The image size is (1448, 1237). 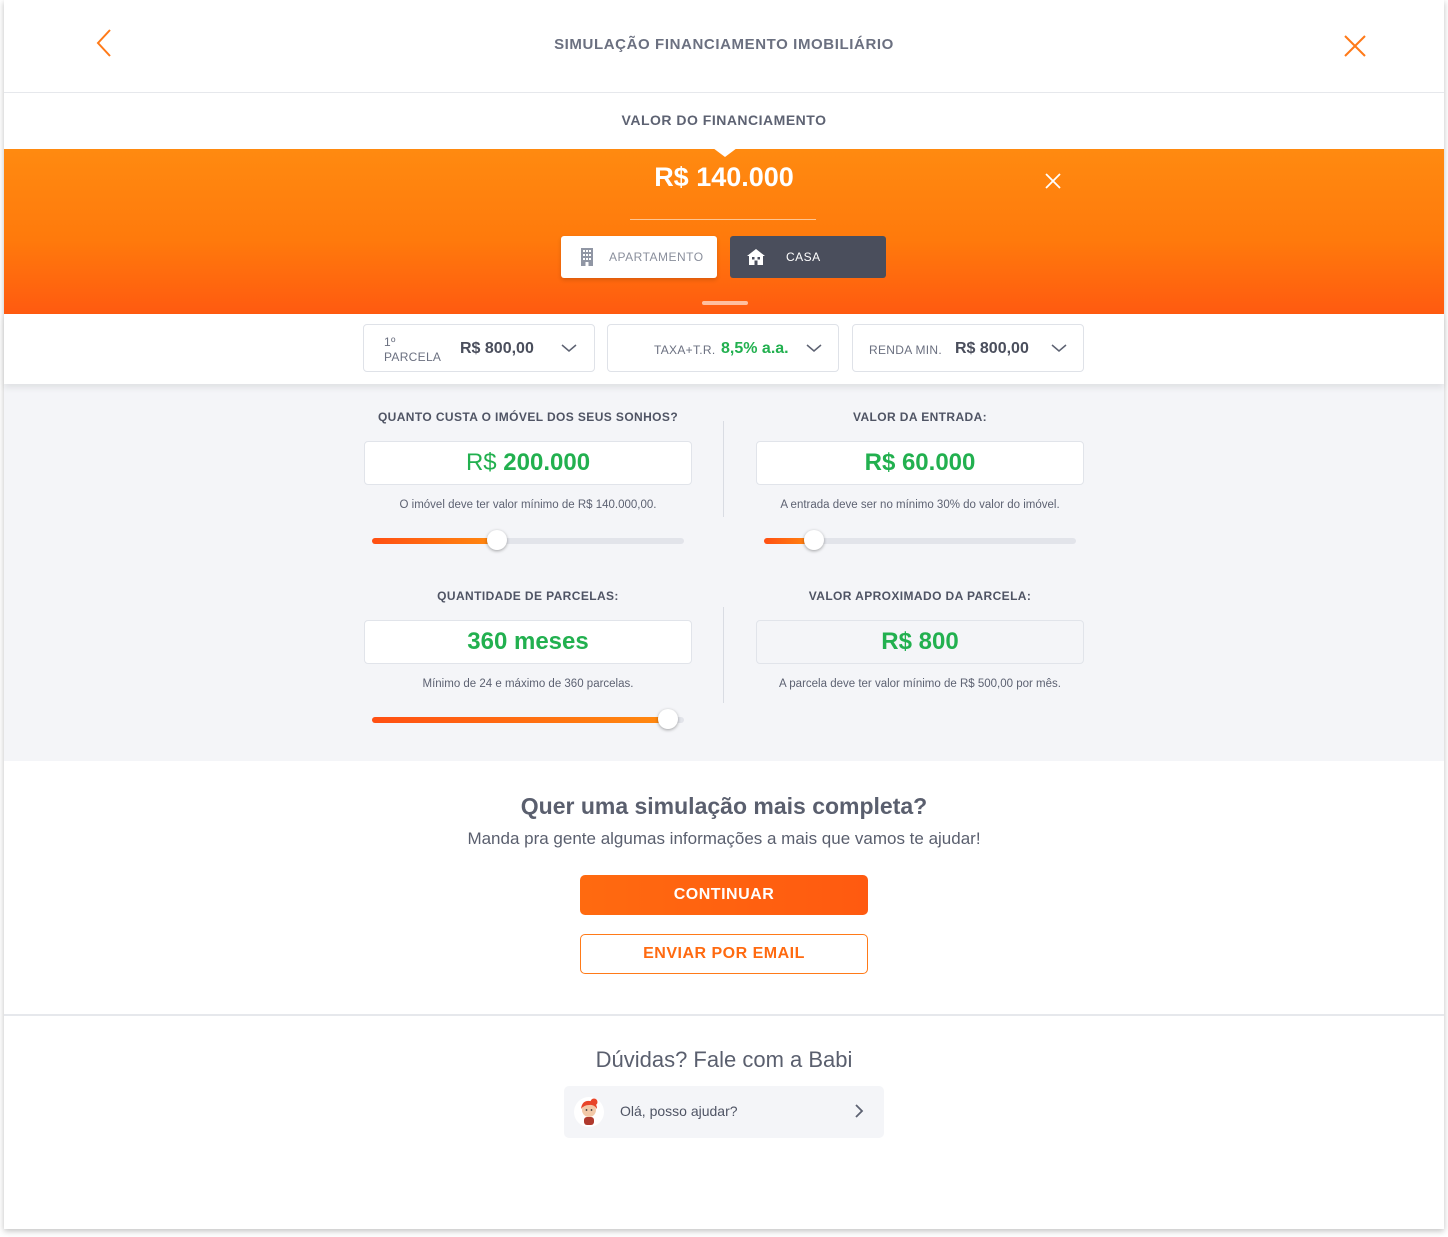 I want to click on property-value-input: R$ 200.000, so click(x=528, y=463).